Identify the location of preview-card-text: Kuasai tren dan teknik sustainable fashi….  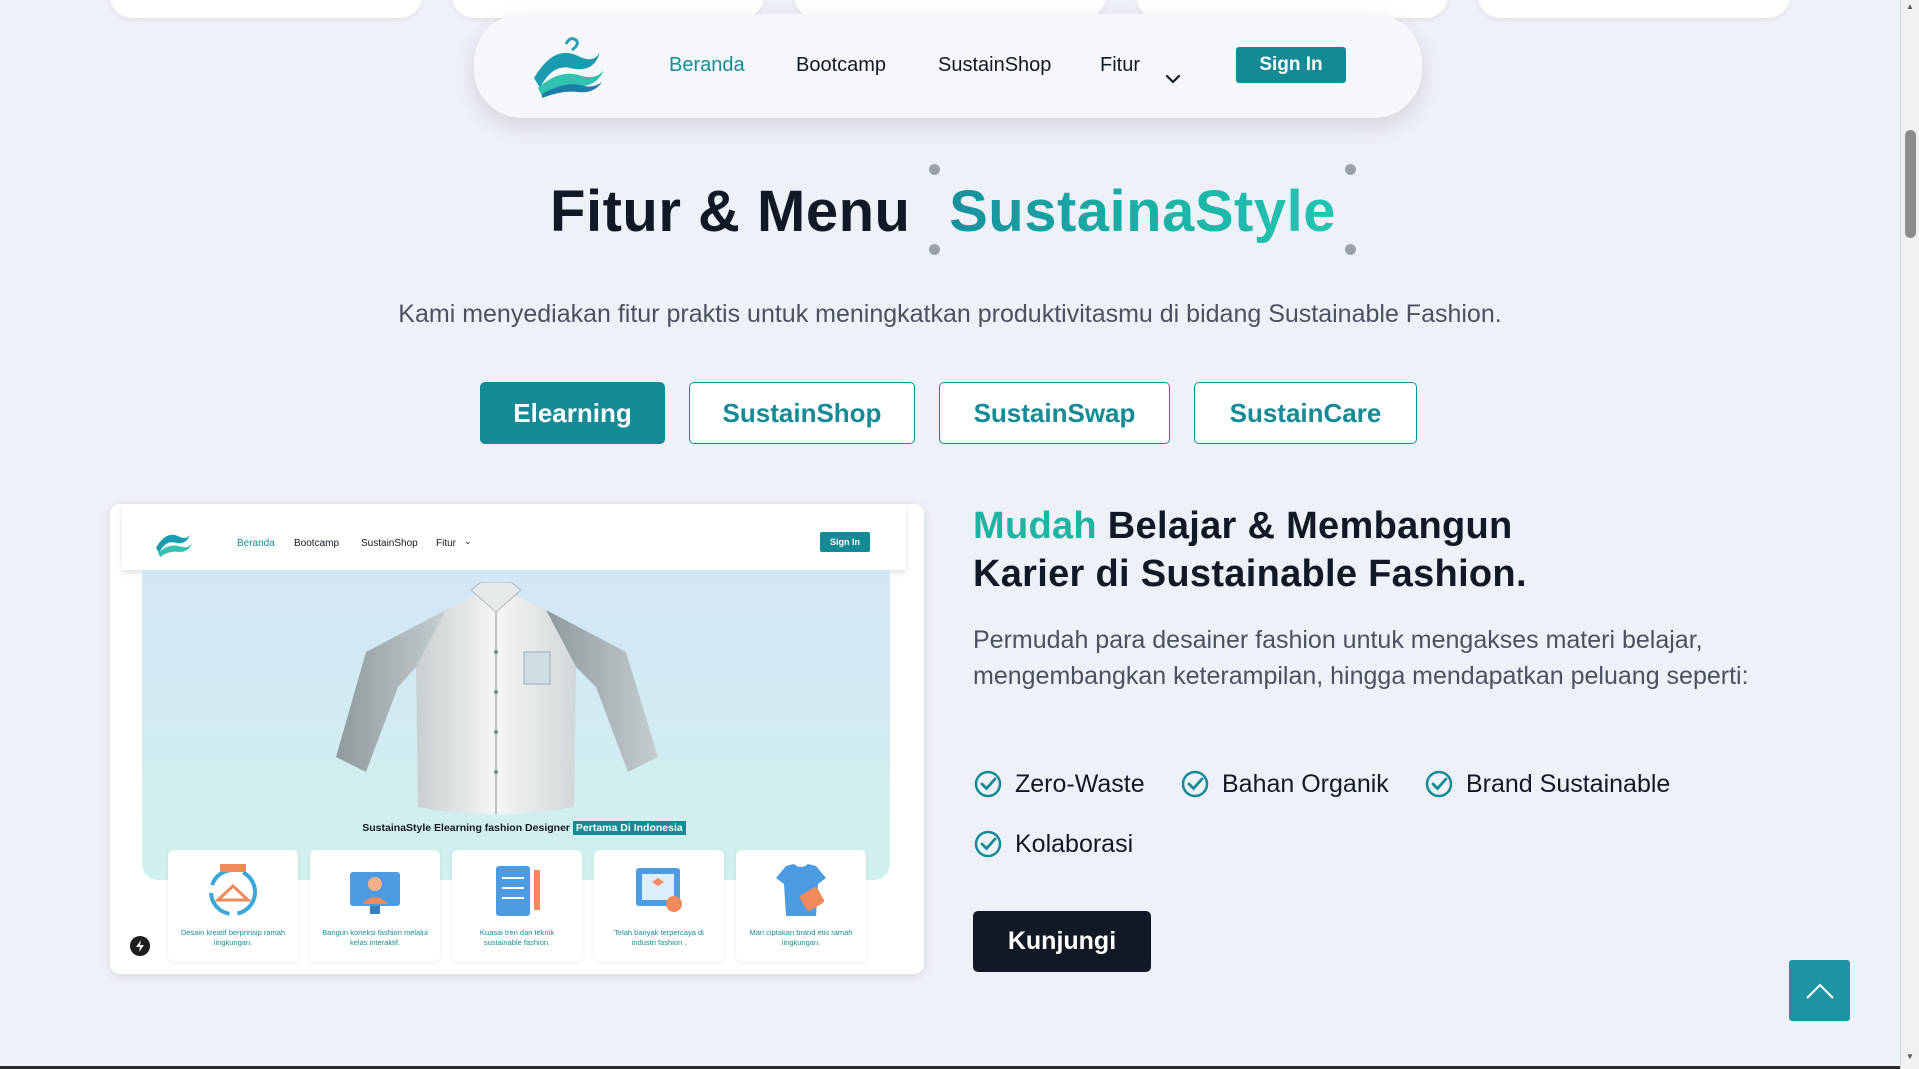
(517, 937).